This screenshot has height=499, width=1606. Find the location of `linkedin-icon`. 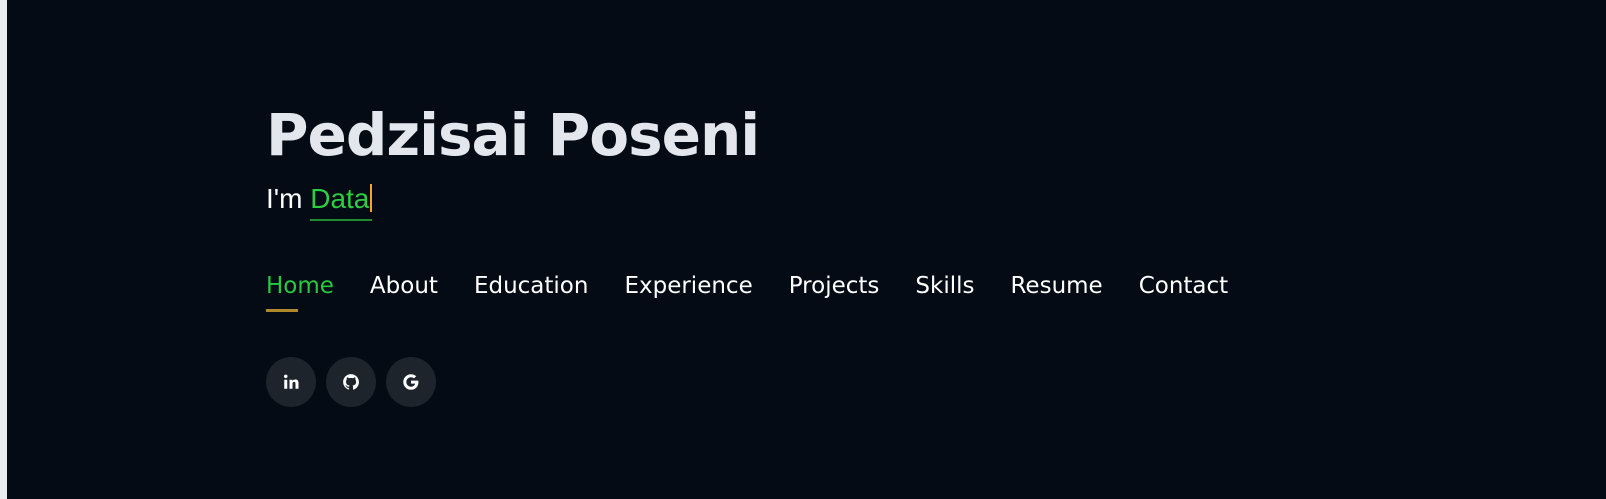

linkedin-icon is located at coordinates (291, 381).